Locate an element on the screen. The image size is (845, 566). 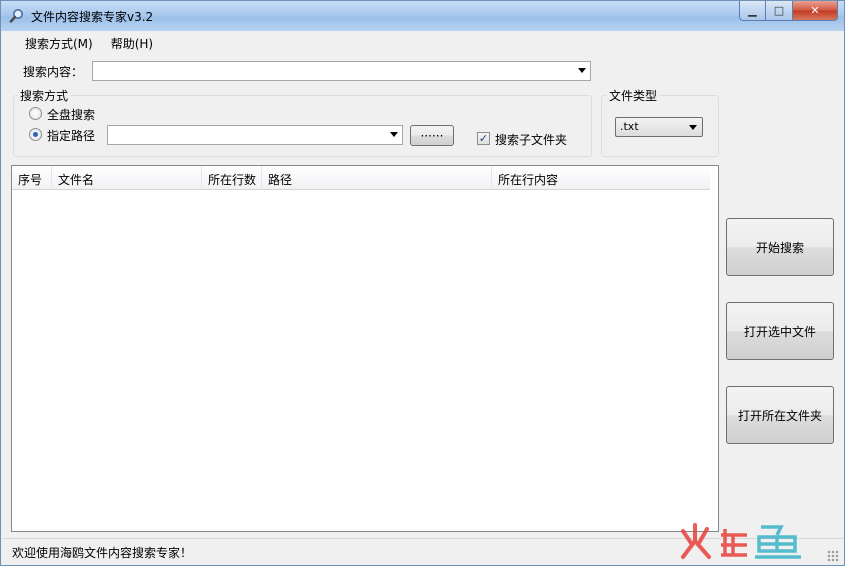
open-selected-file-button-label: 打开选中文件 is located at coordinates (779, 331).